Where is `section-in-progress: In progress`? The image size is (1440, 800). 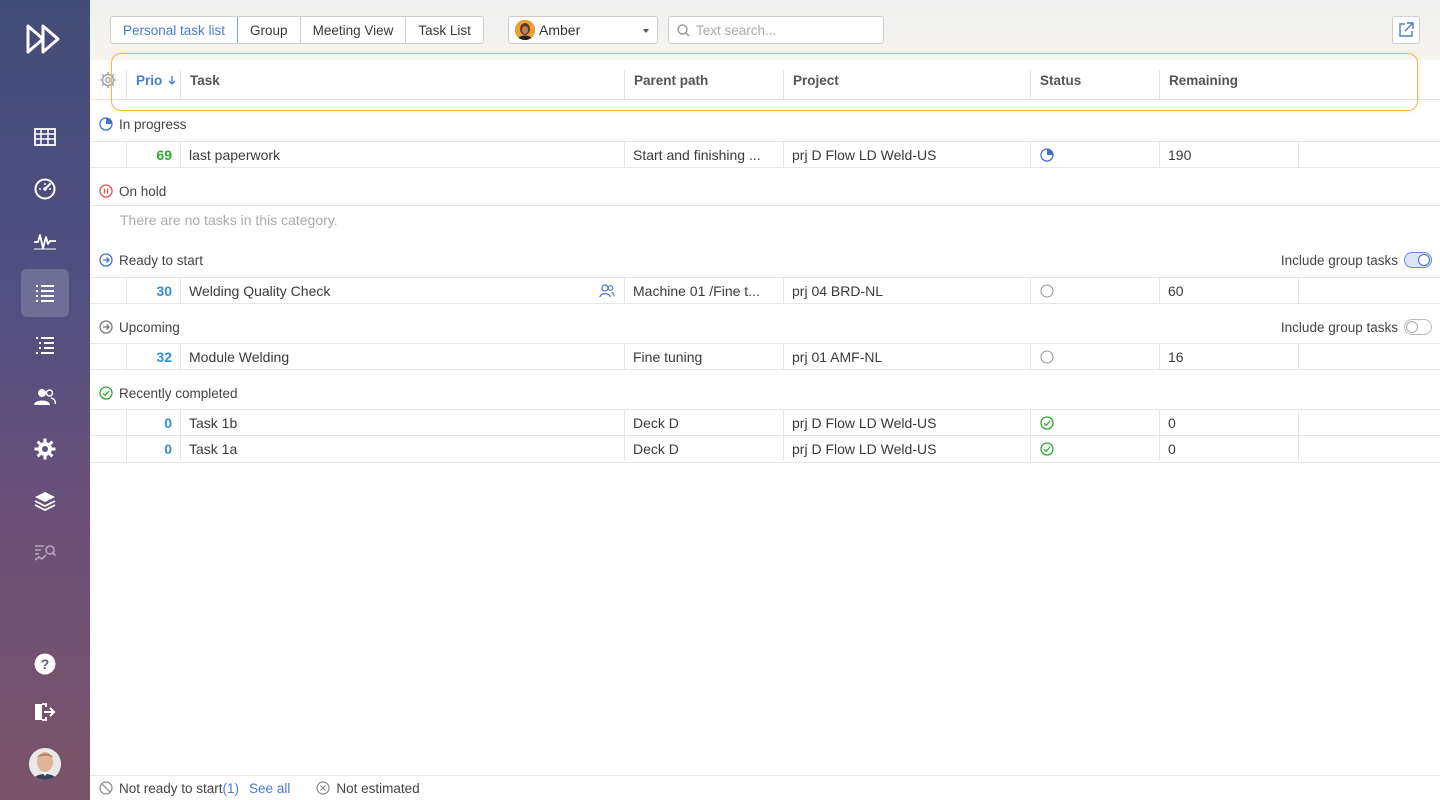
section-in-progress: In progress is located at coordinates (765, 124).